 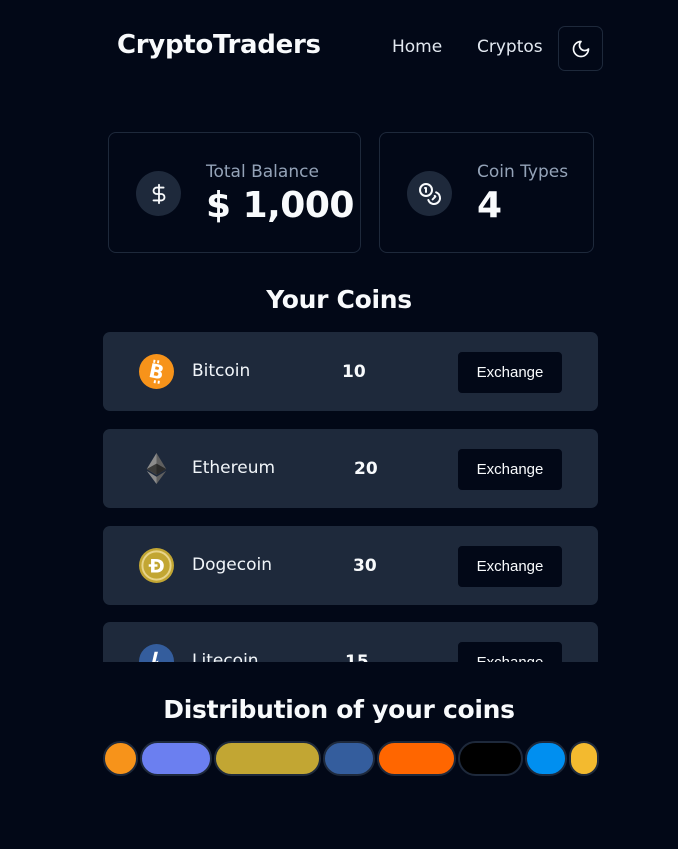 What do you see at coordinates (156, 371) in the screenshot?
I see `bitcoin-icon: B` at bounding box center [156, 371].